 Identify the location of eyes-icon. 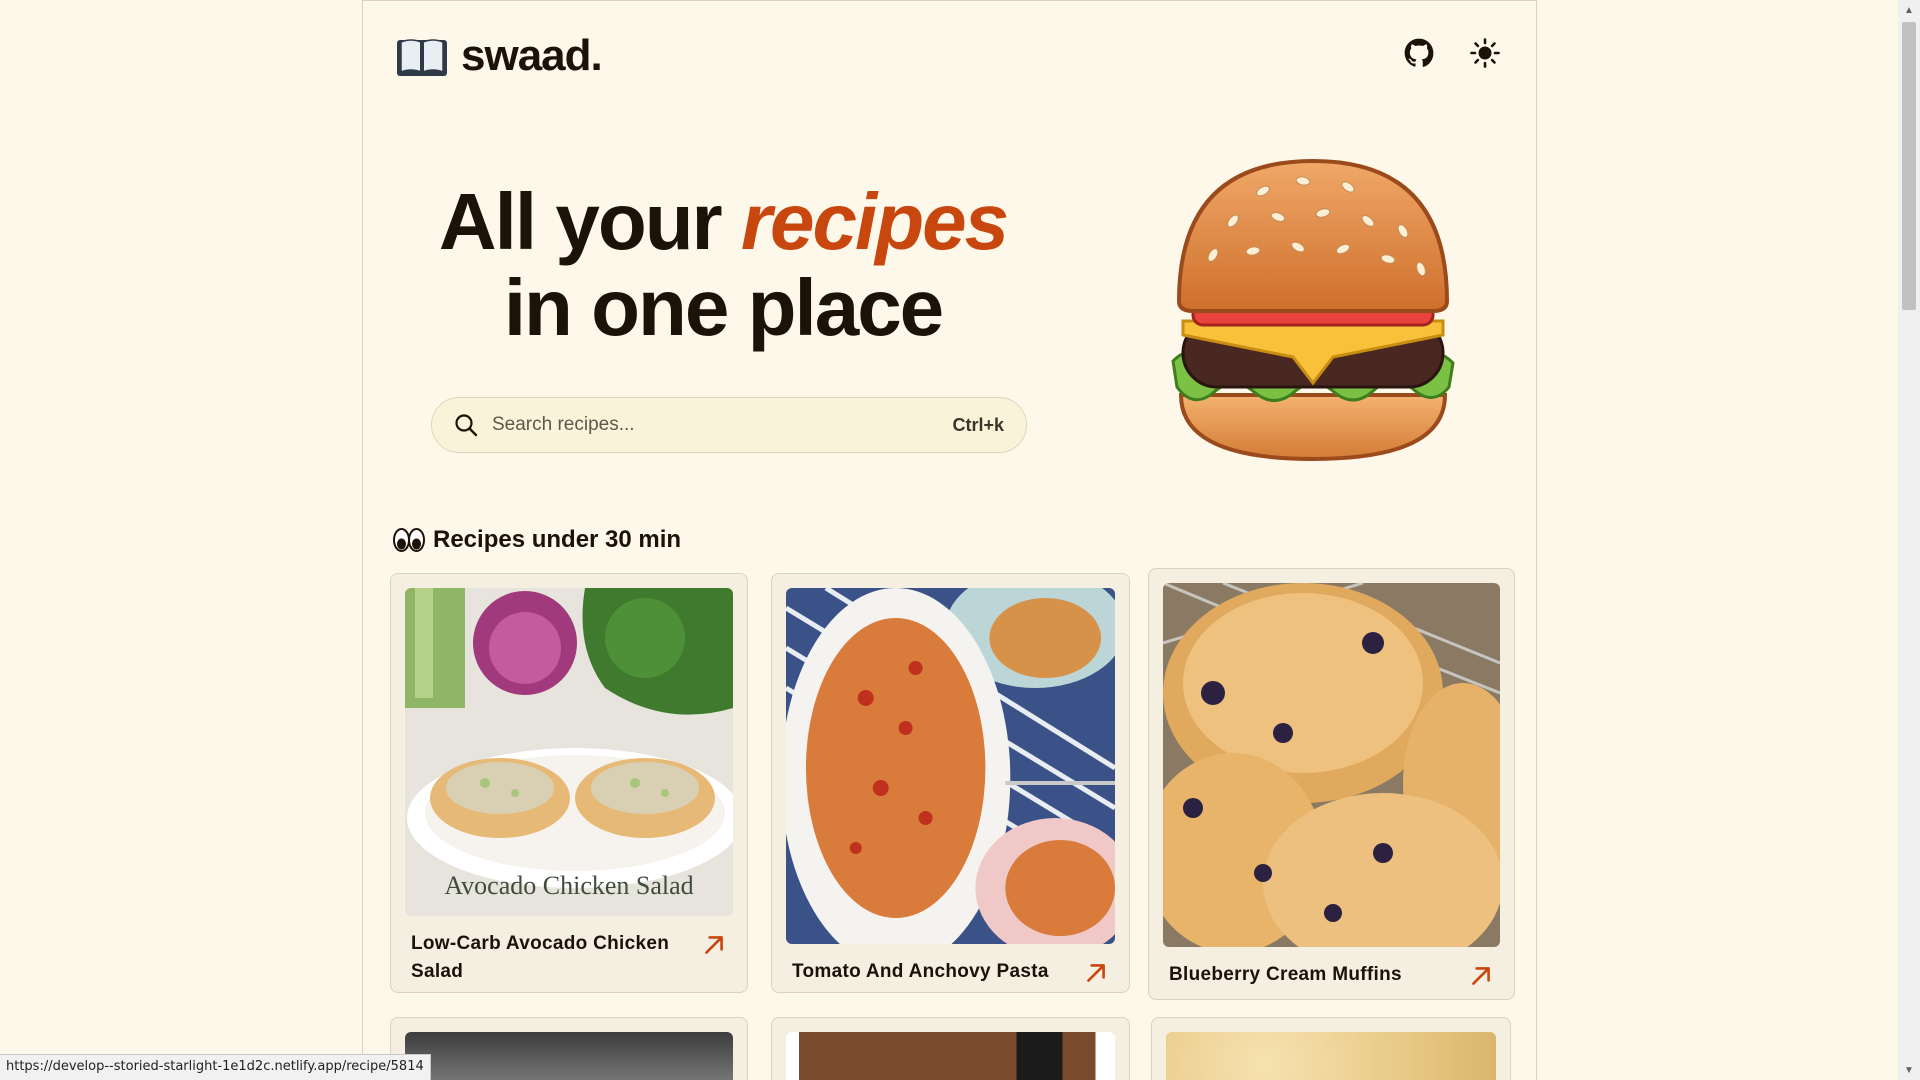
(409, 540).